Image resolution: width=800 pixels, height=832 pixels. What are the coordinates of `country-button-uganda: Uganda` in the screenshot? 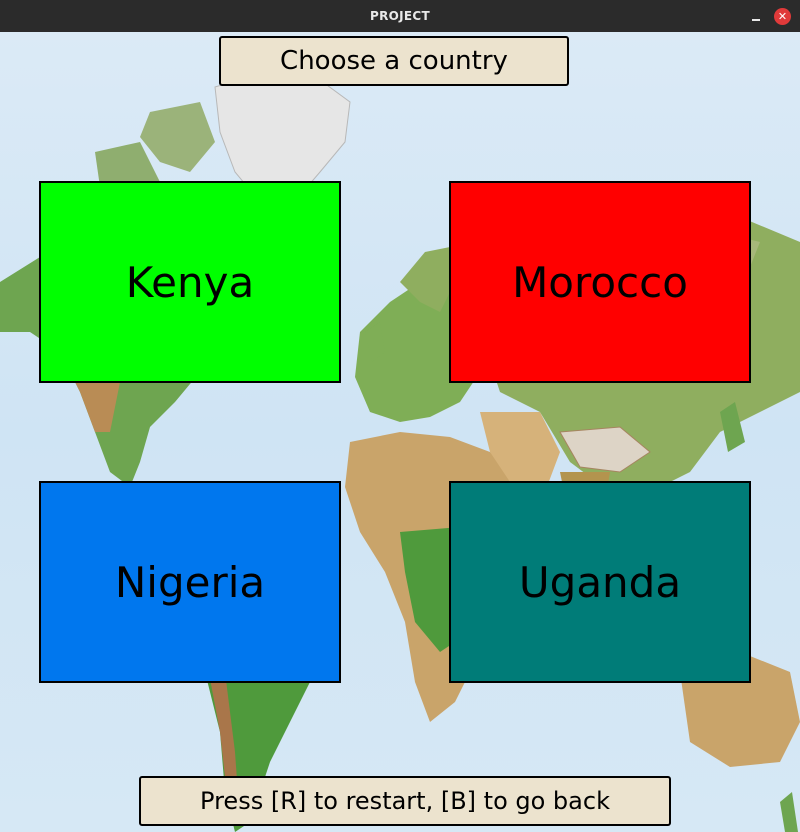 It's located at (600, 582).